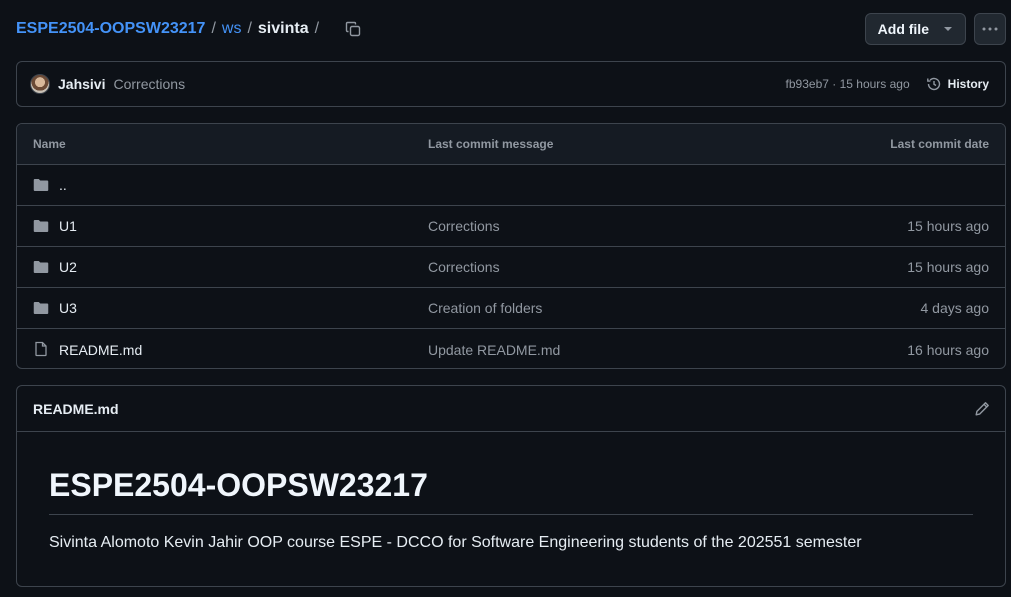 The height and width of the screenshot is (597, 1011). I want to click on file-icon, so click(41, 349).